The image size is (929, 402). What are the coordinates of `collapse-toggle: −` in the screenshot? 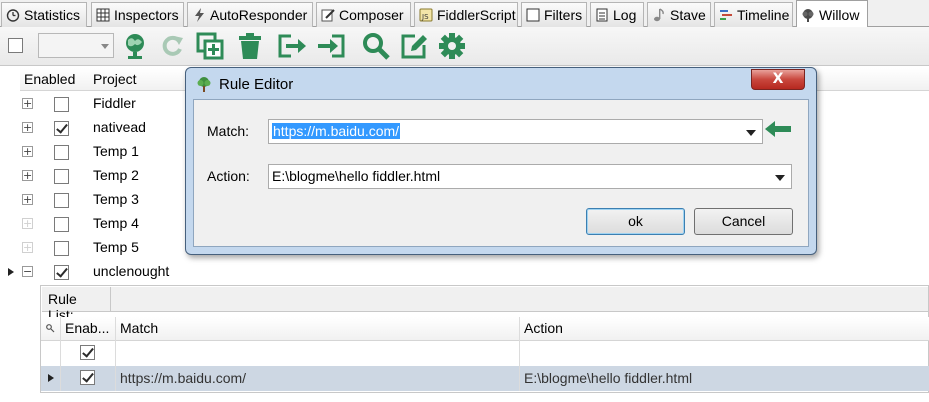 It's located at (27, 271).